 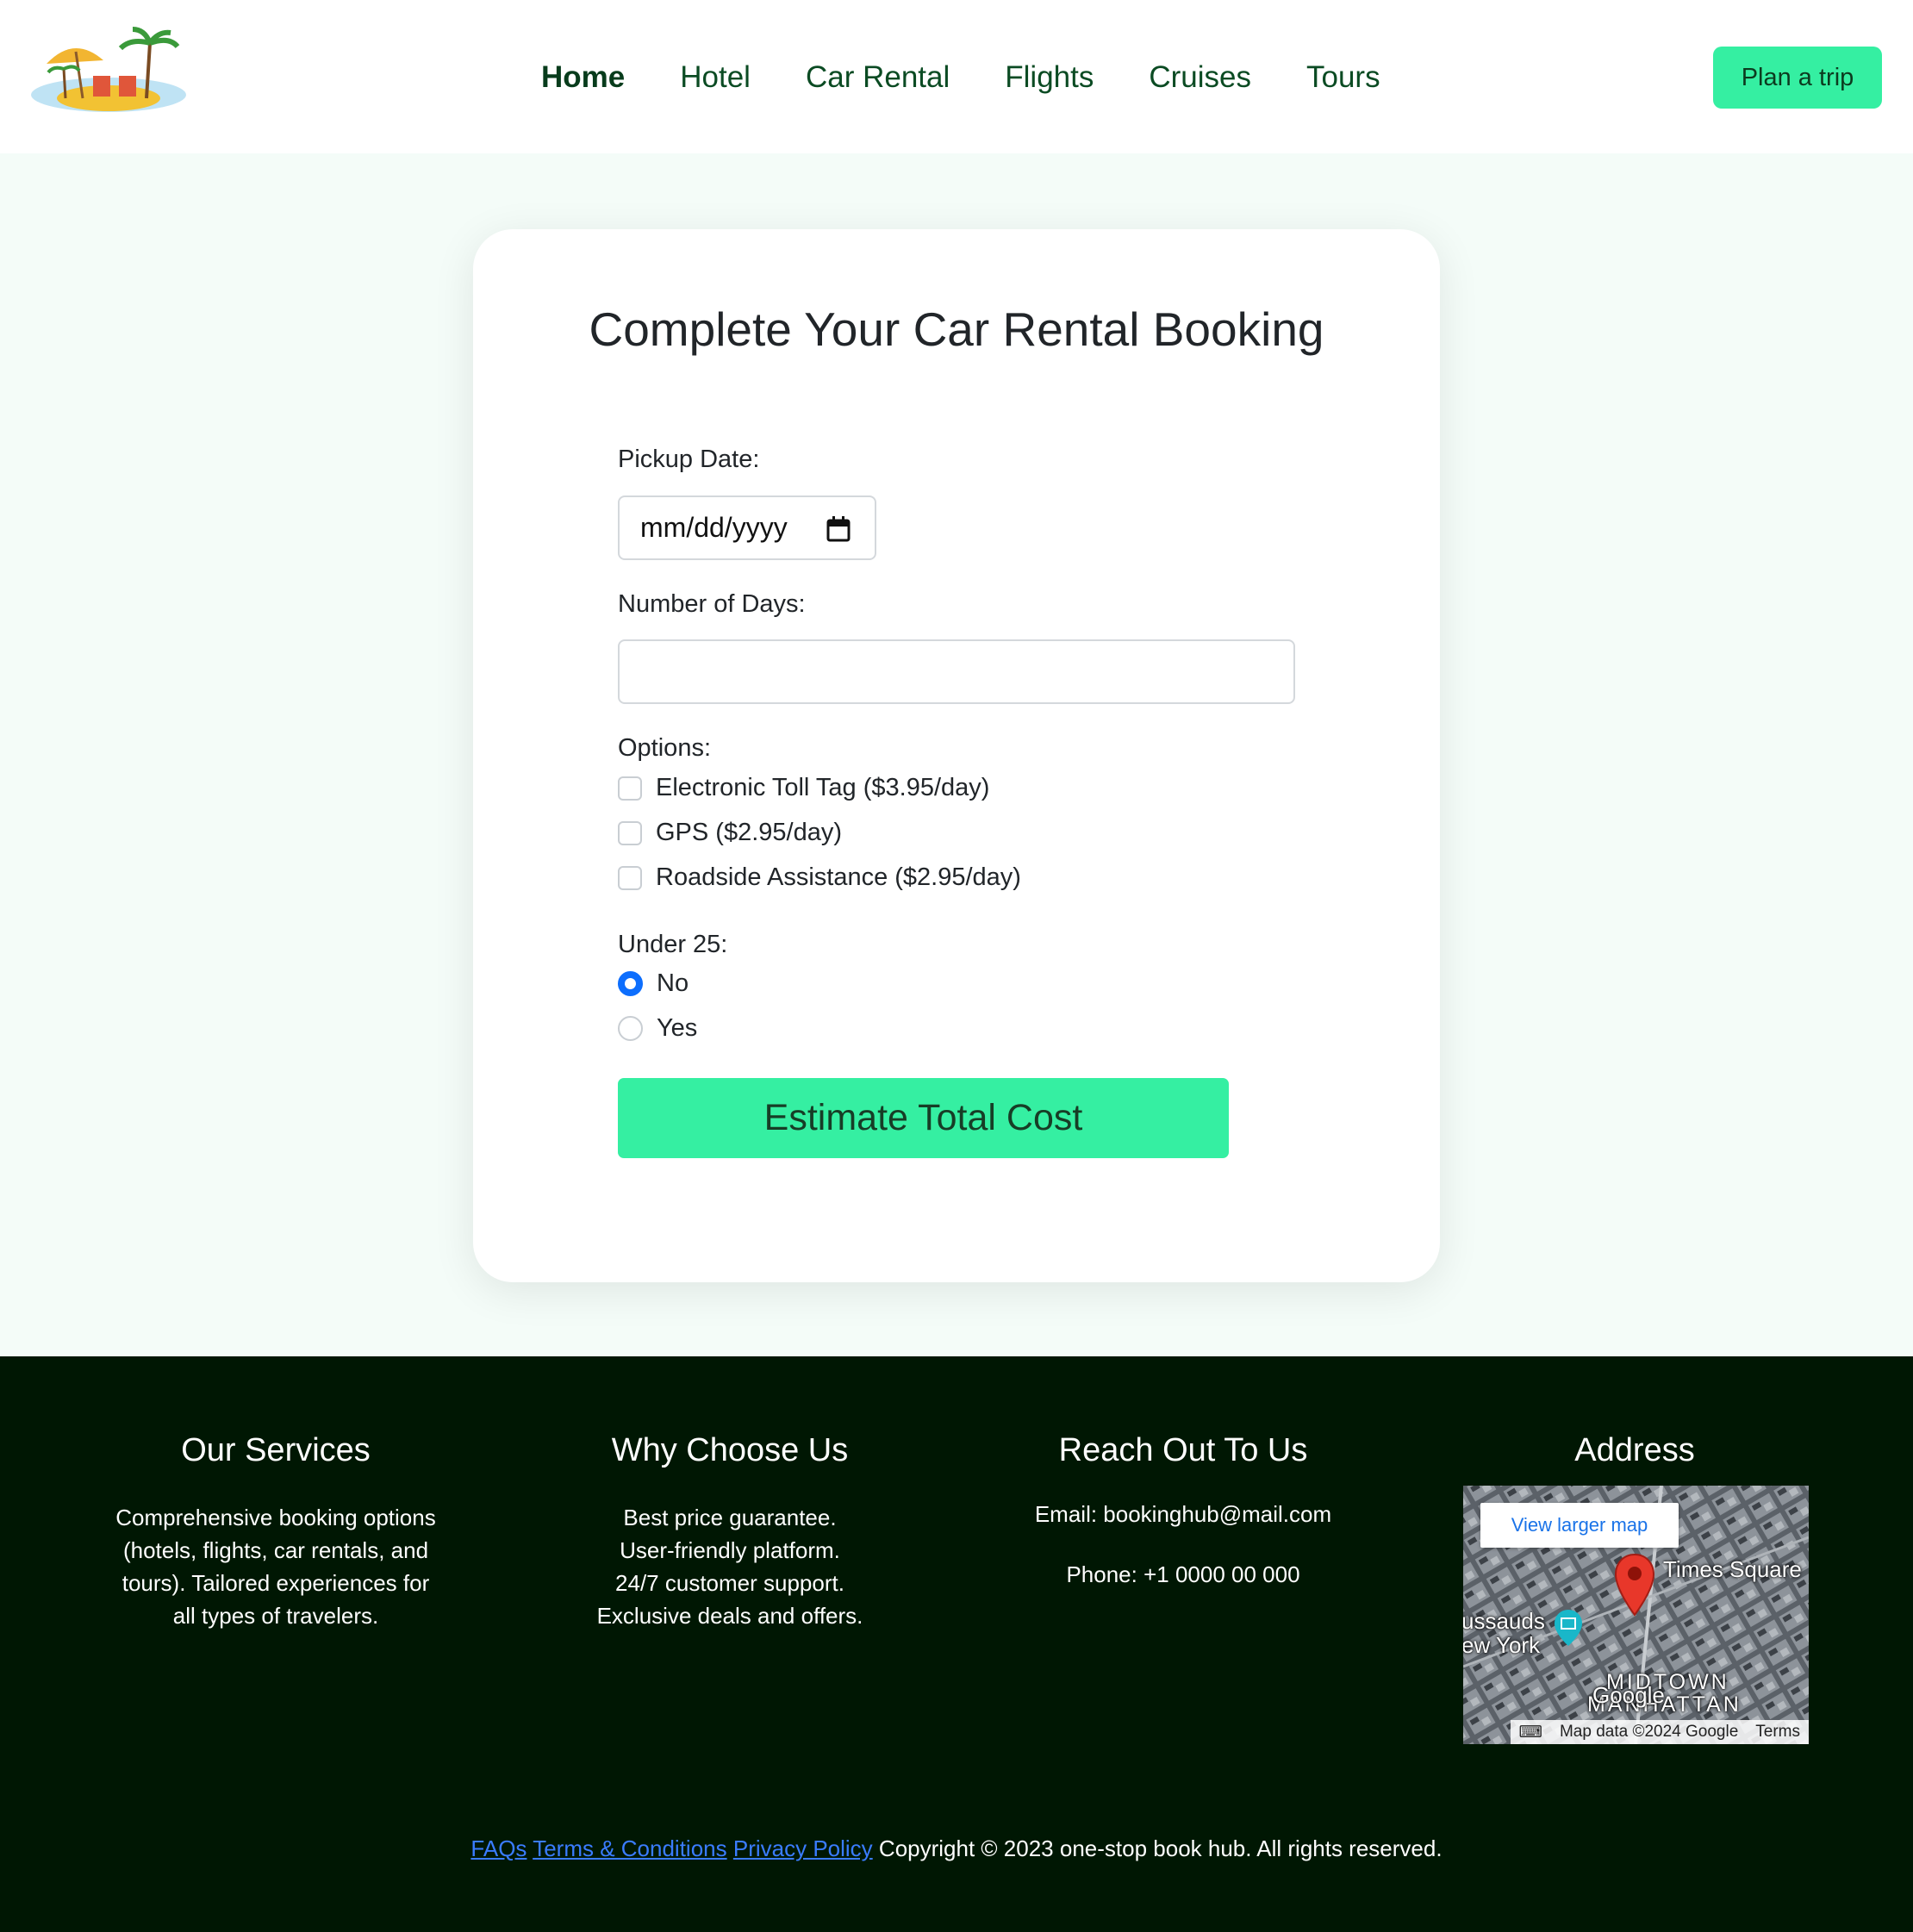 I want to click on pickup-date-input: mm/dd/yyyy, so click(x=747, y=527).